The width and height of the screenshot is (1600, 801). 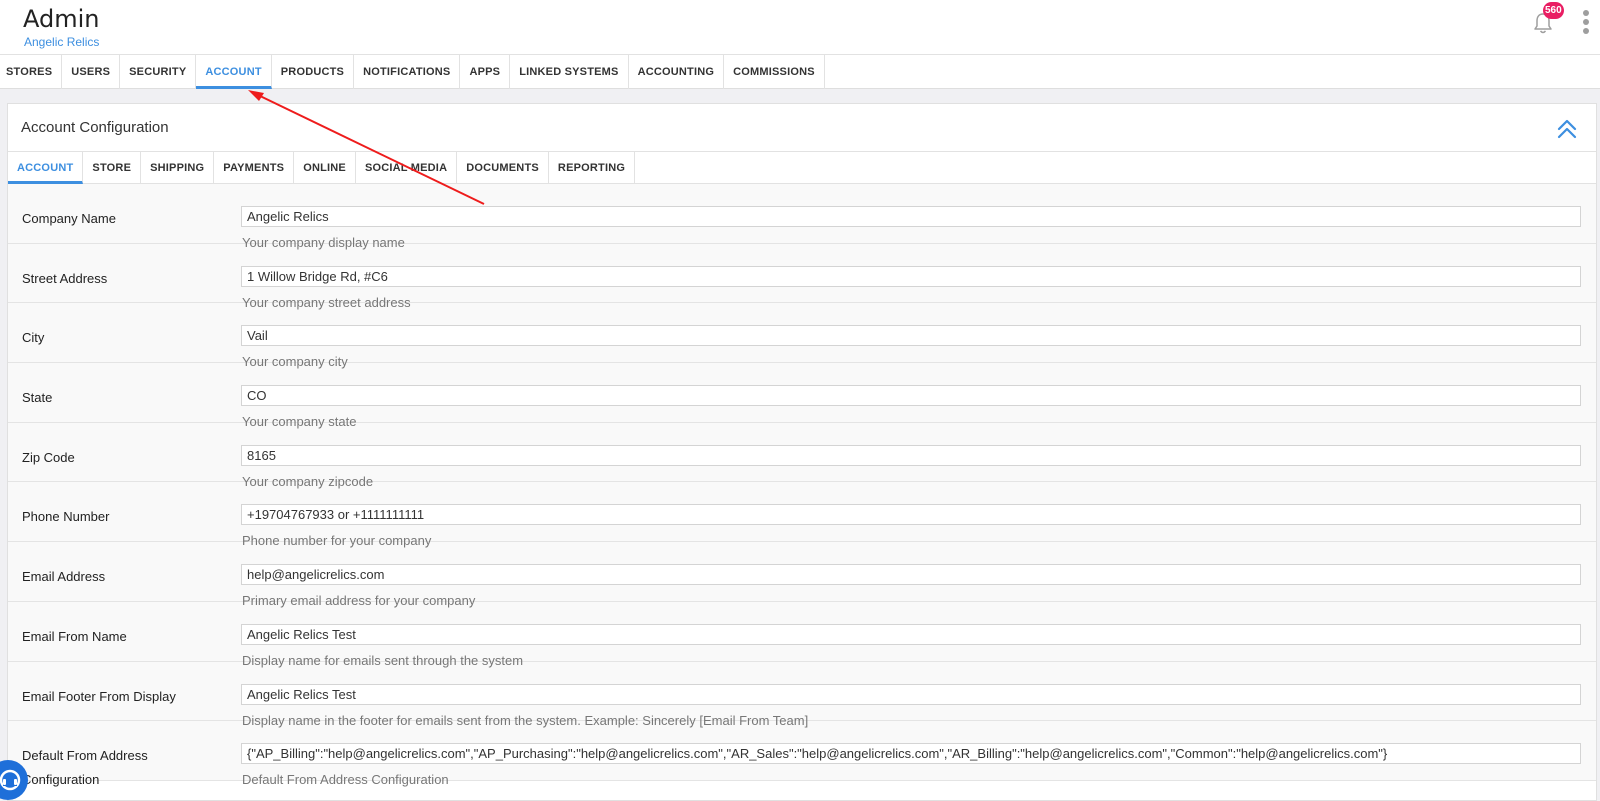 I want to click on more-menu-button, so click(x=1586, y=24).